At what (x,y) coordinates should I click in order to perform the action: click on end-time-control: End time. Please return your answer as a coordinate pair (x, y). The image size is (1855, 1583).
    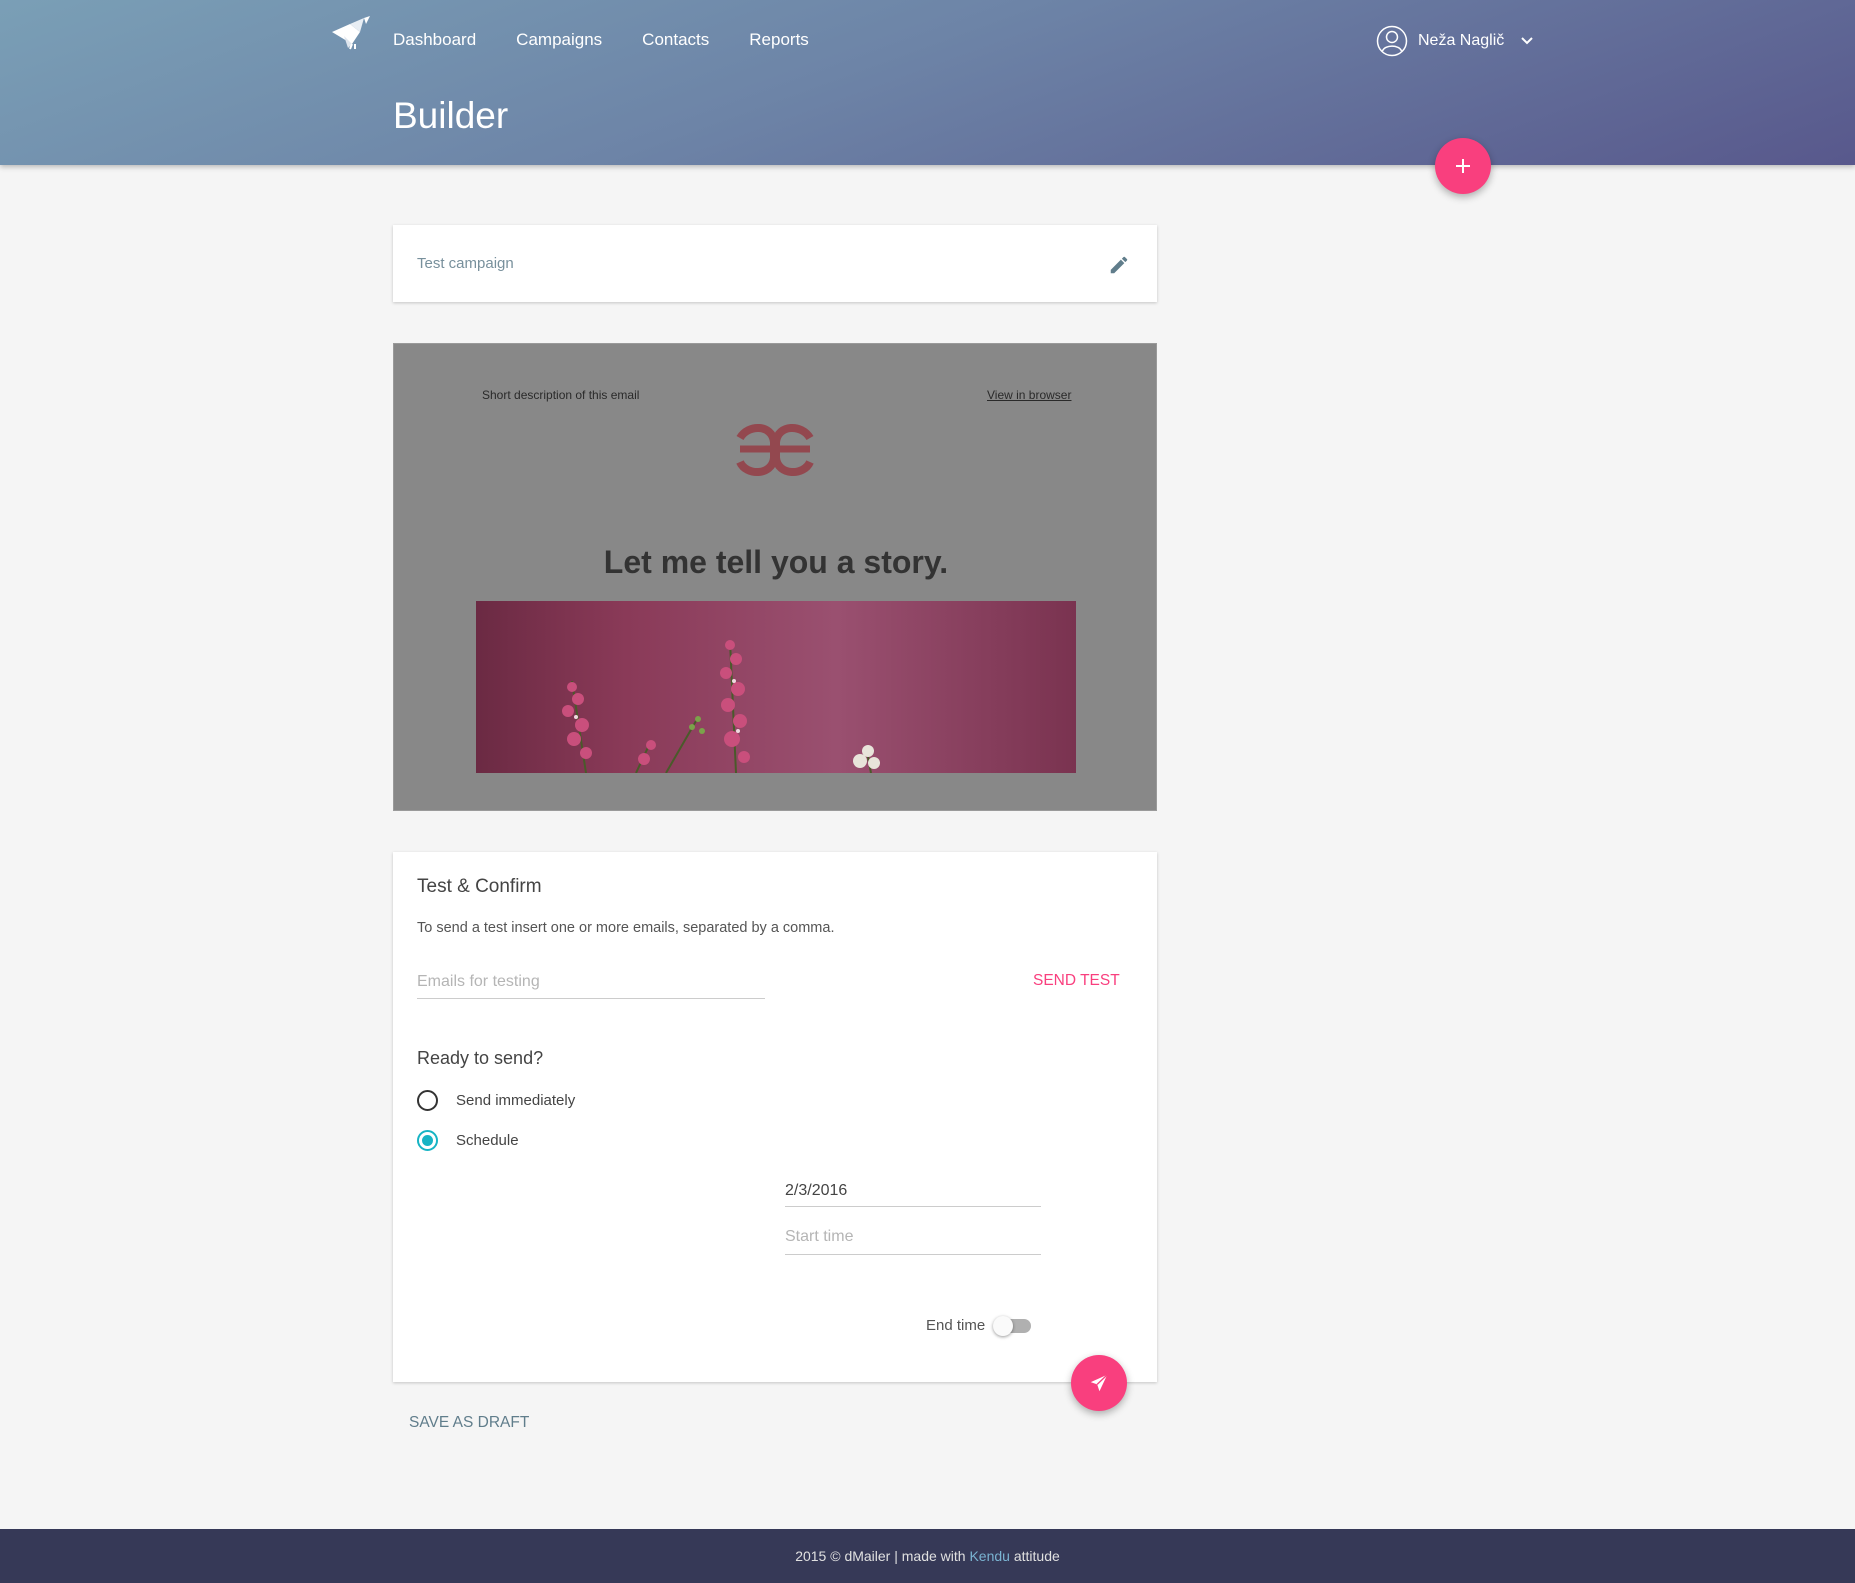
    Looking at the image, I should click on (979, 1325).